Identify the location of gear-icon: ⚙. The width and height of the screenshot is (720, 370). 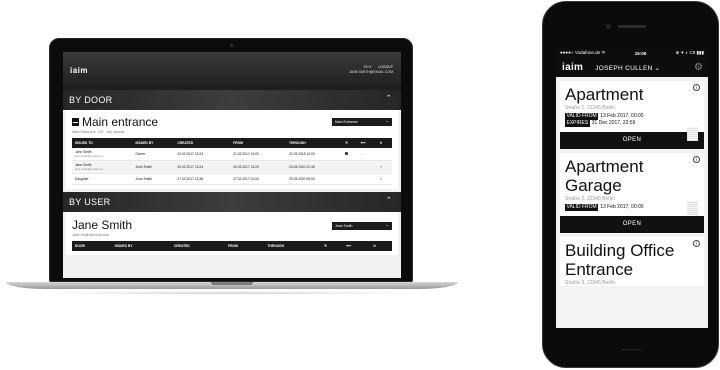
(698, 67).